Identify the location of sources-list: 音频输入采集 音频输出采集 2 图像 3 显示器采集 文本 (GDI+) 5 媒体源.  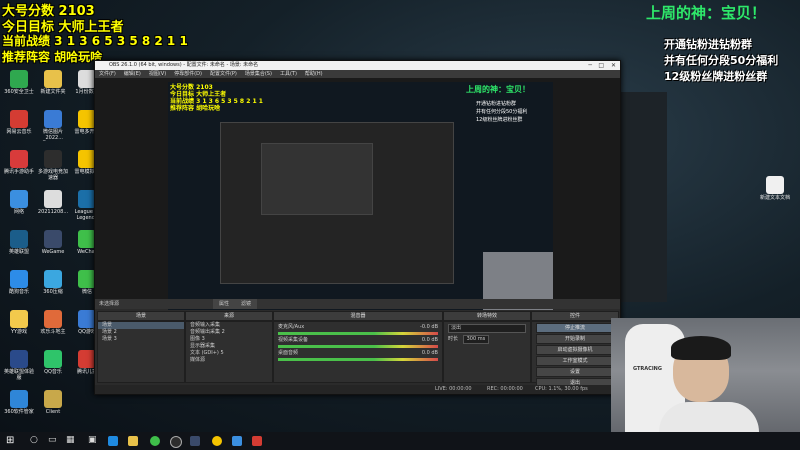
(229, 352).